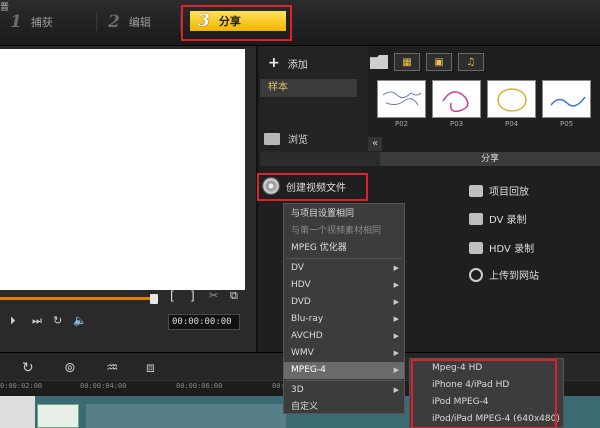 Image resolution: width=600 pixels, height=428 pixels. I want to click on menu-item-label: MPEG-4, so click(308, 370).